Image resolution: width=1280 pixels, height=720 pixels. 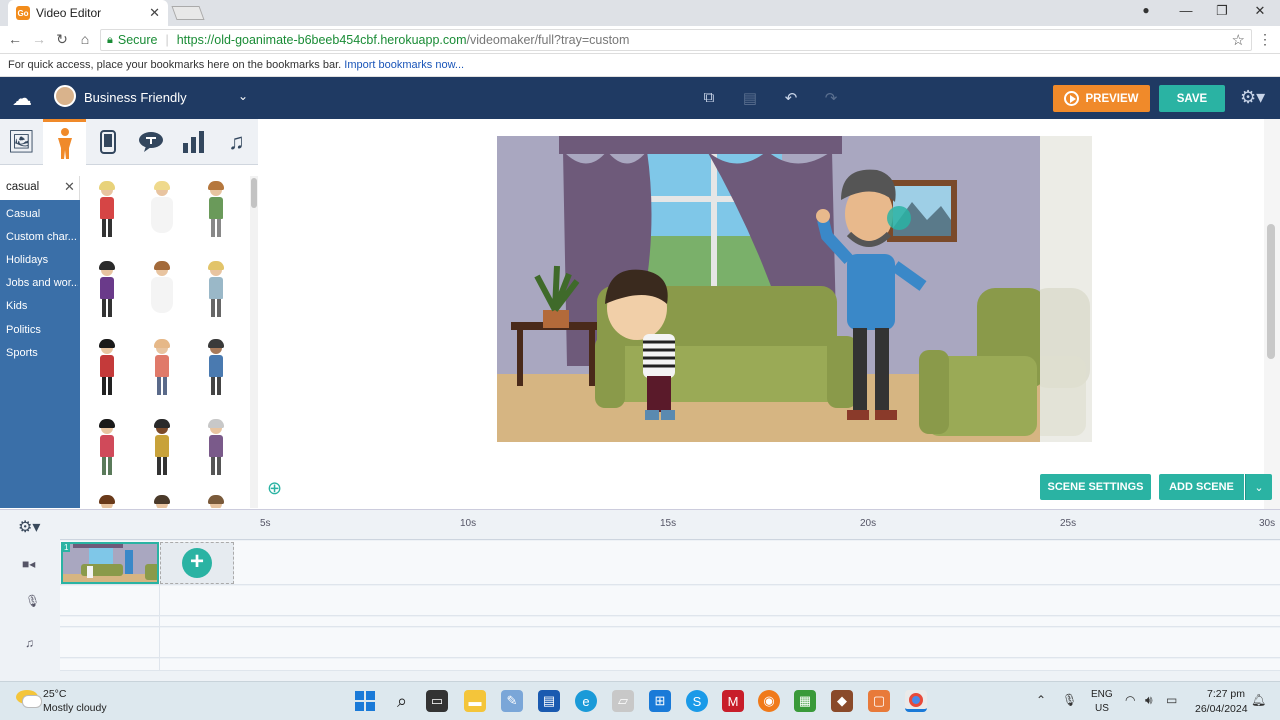 I want to click on minecraft-icon: ▦, so click(x=805, y=701).